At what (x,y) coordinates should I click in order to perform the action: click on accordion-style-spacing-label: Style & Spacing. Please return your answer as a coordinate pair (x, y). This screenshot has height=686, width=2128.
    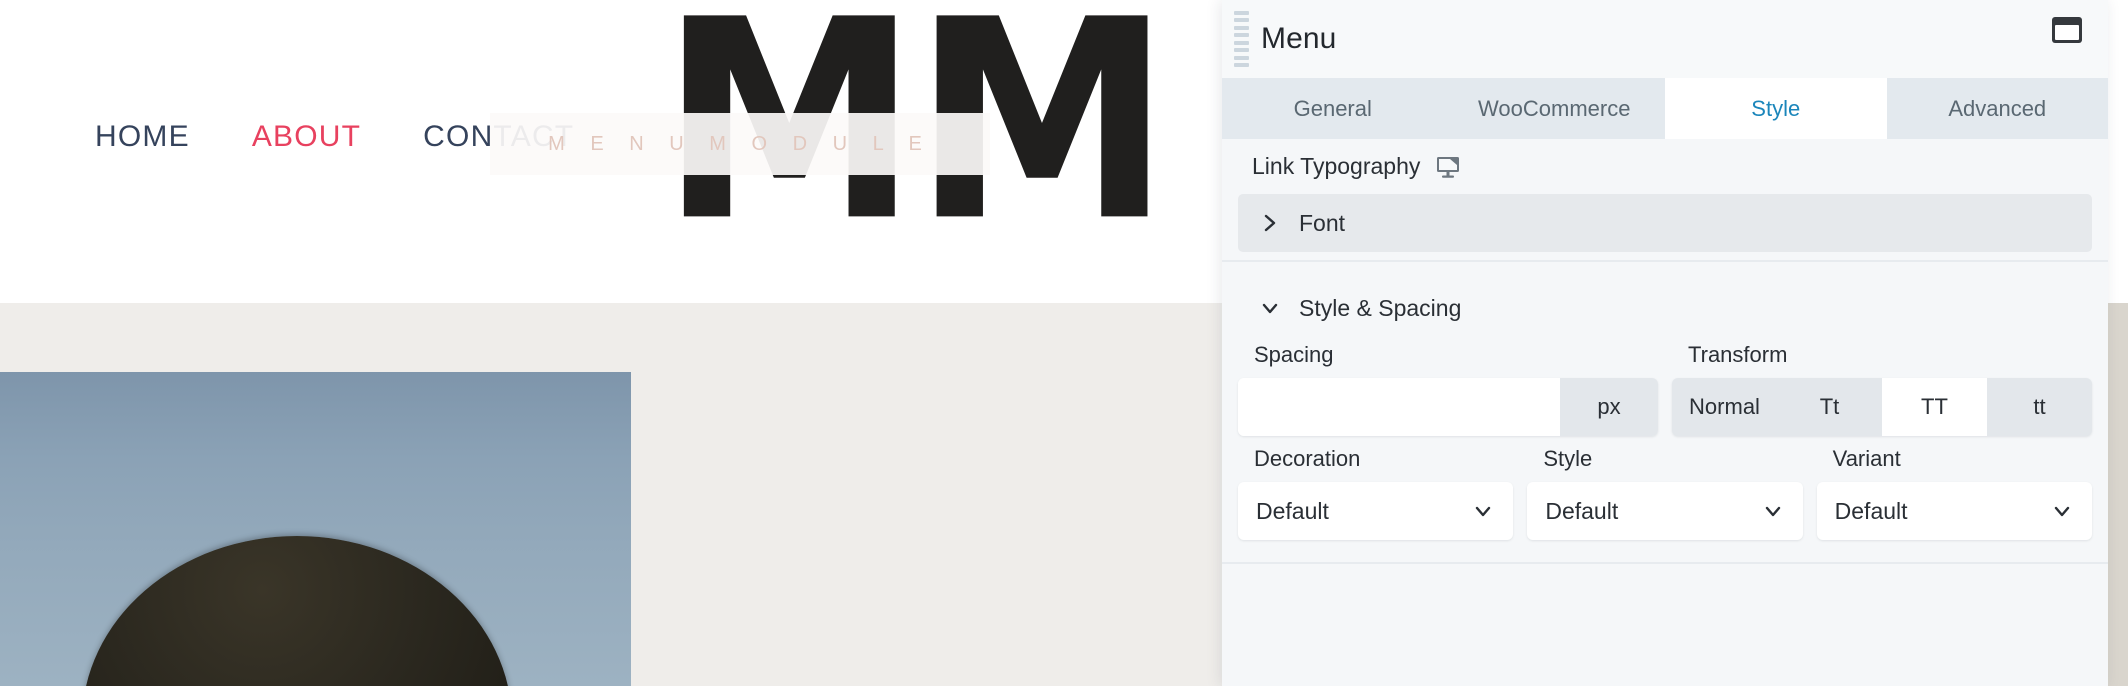
    Looking at the image, I should click on (1380, 307).